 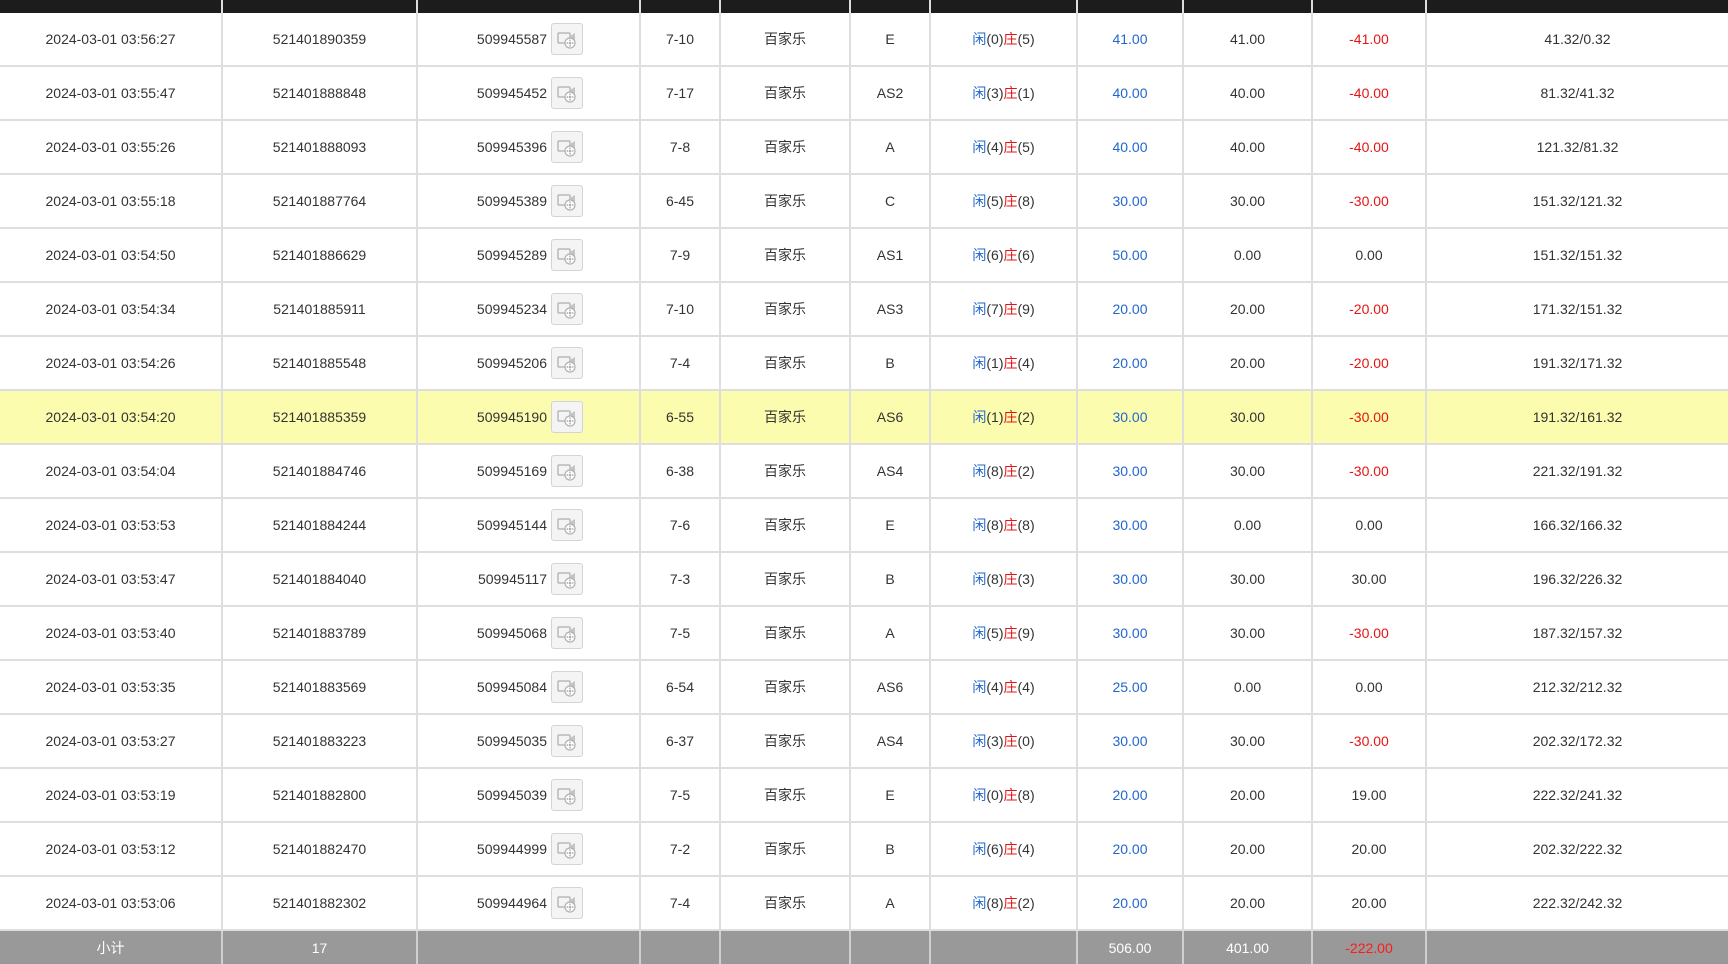 I want to click on banker-points: (8), so click(x=1026, y=525).